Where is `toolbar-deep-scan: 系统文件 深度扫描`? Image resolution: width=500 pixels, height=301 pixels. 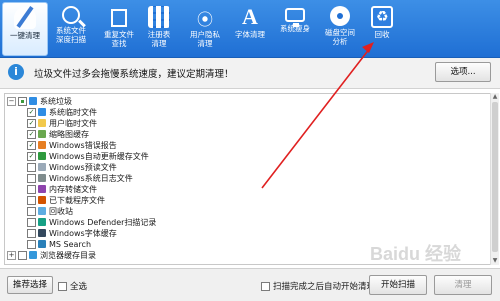
toolbar-deep-scan: 系统文件 深度扫描 is located at coordinates (71, 28).